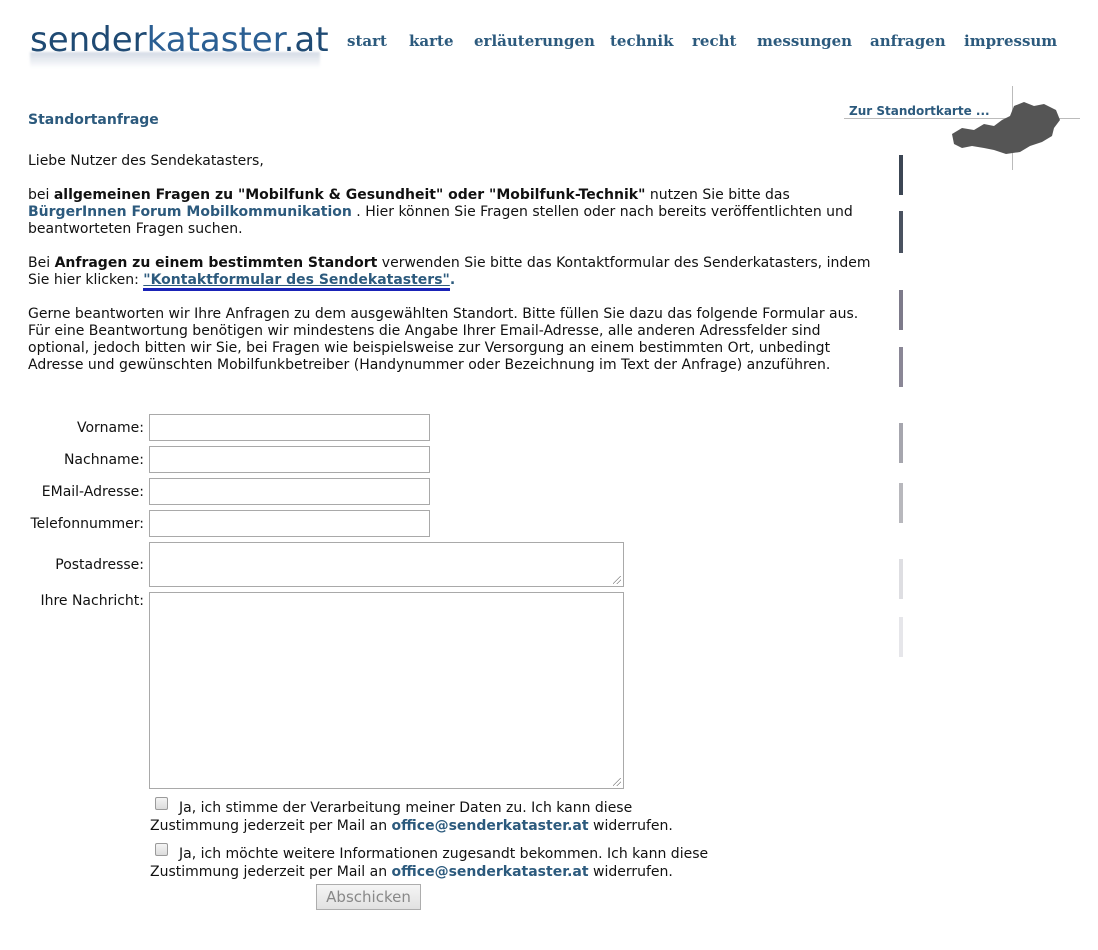 Image resolution: width=1098 pixels, height=950 pixels. I want to click on kontaktformular-link: "Kontaktformular des Sendekatasters"., so click(299, 281).